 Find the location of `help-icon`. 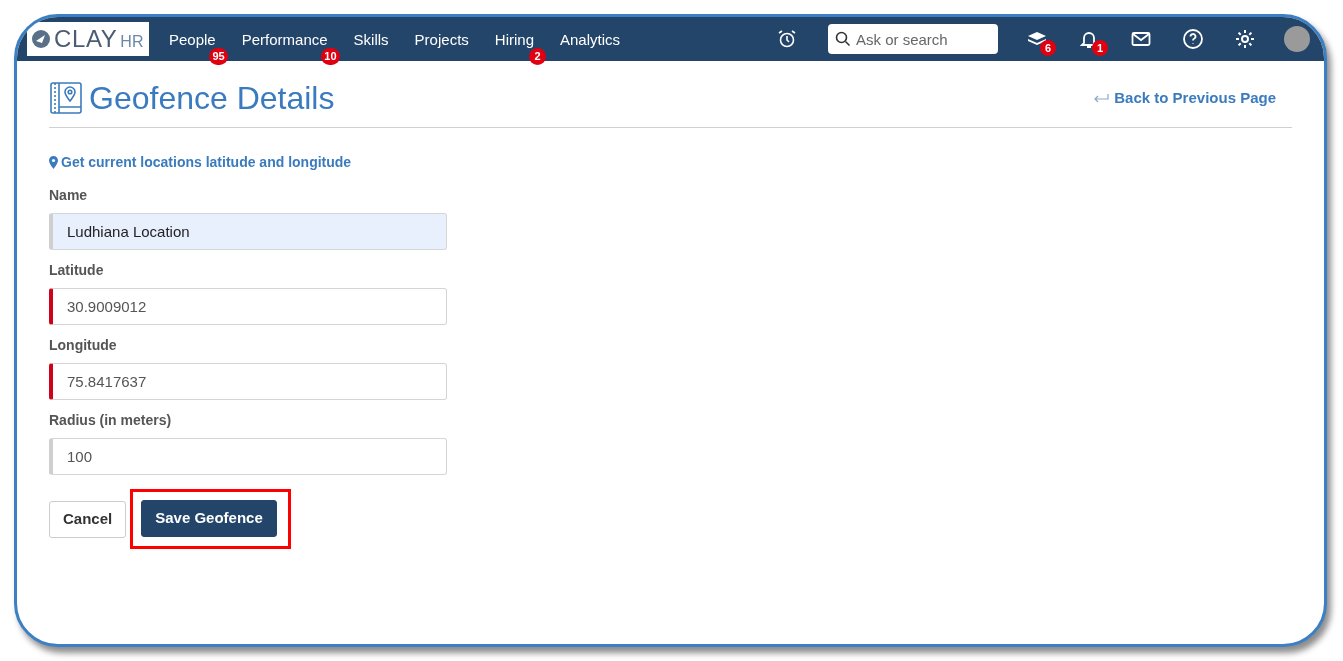

help-icon is located at coordinates (1193, 39).